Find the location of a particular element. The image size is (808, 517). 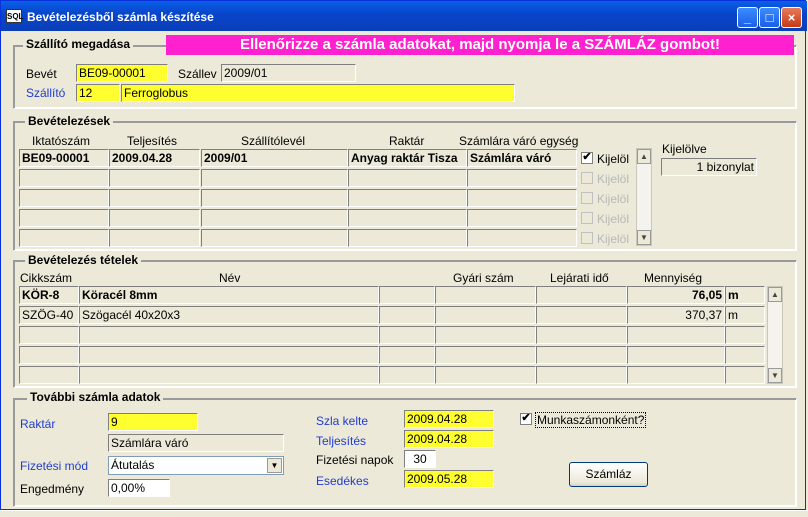

maximize-button: □ is located at coordinates (769, 17).